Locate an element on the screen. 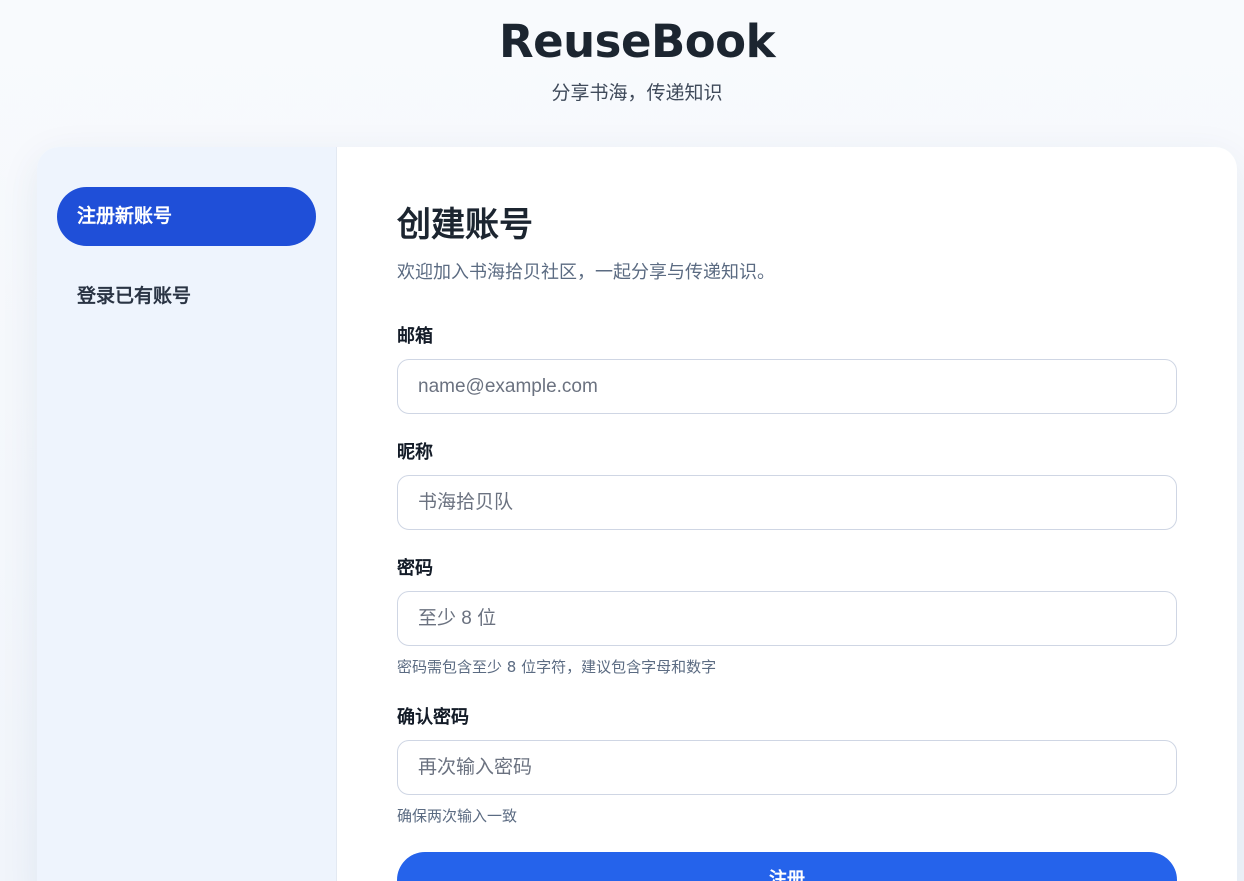 This screenshot has height=881, width=1244. register-button: 注册 is located at coordinates (787, 866).